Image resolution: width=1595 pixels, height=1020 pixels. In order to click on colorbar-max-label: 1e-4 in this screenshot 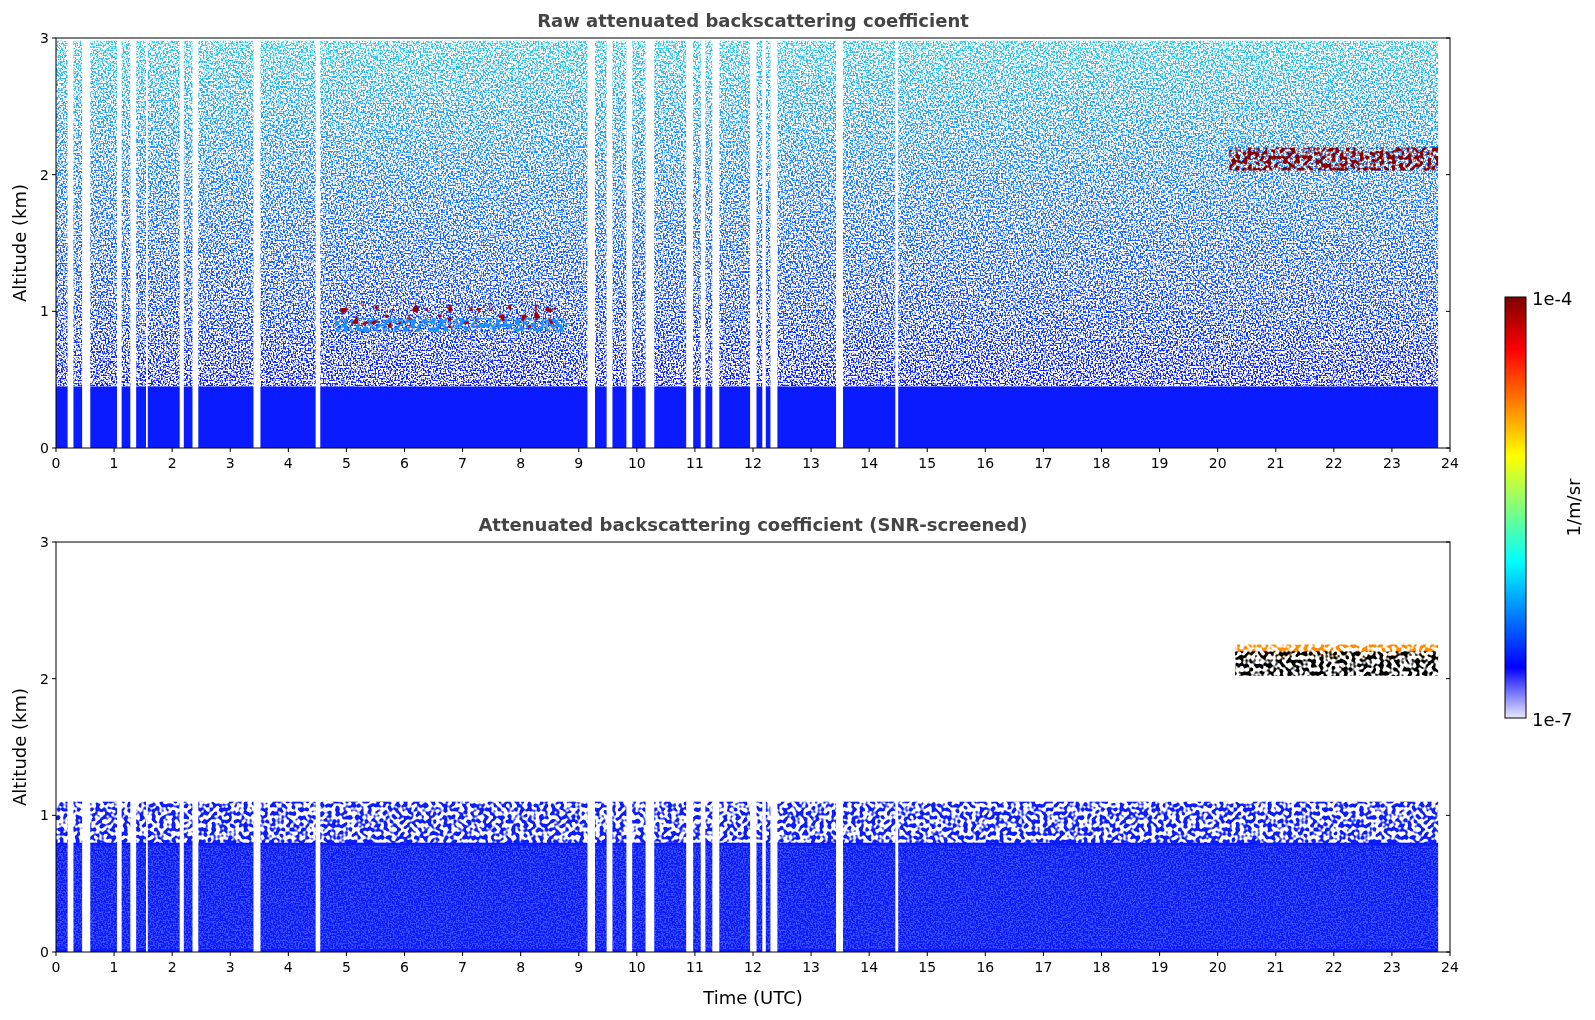, I will do `click(1552, 298)`.